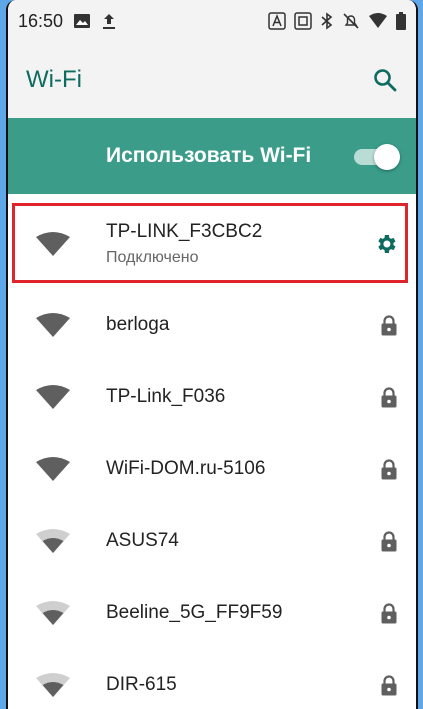 This screenshot has width=423, height=709. I want to click on status-bar: 16:50, so click(212, 21).